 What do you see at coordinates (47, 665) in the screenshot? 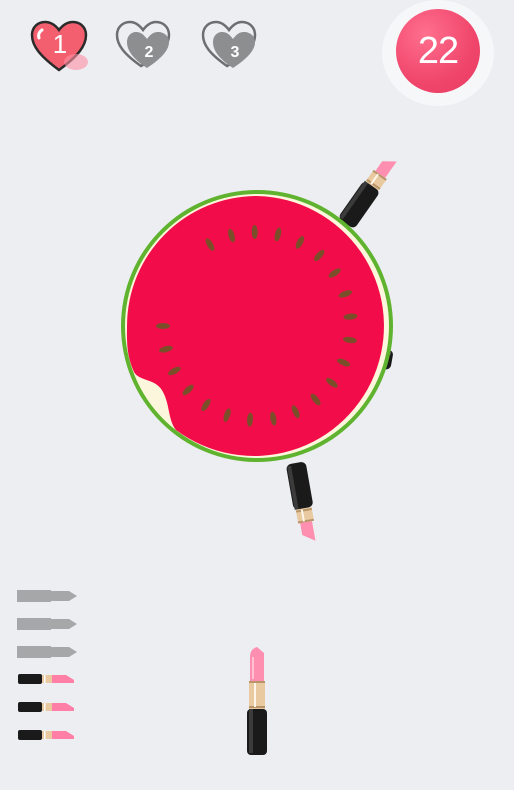
I see `ammo-queue` at bounding box center [47, 665].